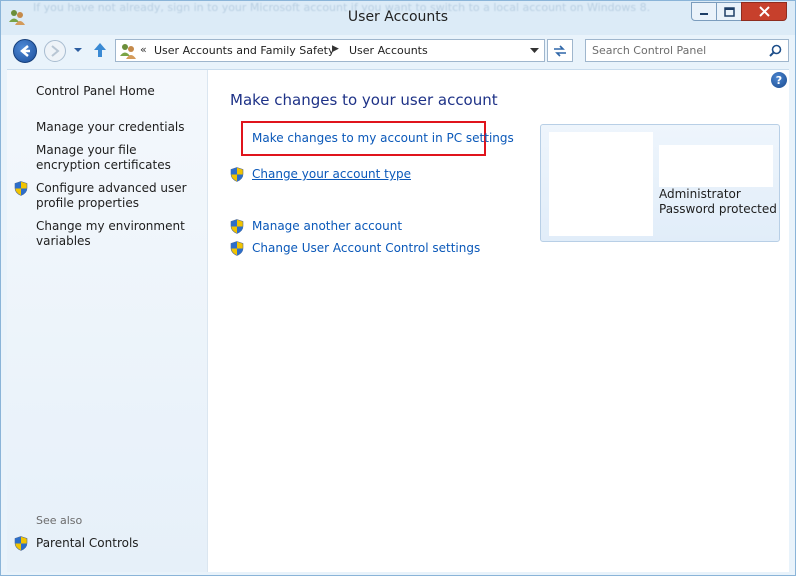 The height and width of the screenshot is (576, 796). Describe the element at coordinates (78, 50) in the screenshot. I see `recent-pages-dropdown-icon` at that location.